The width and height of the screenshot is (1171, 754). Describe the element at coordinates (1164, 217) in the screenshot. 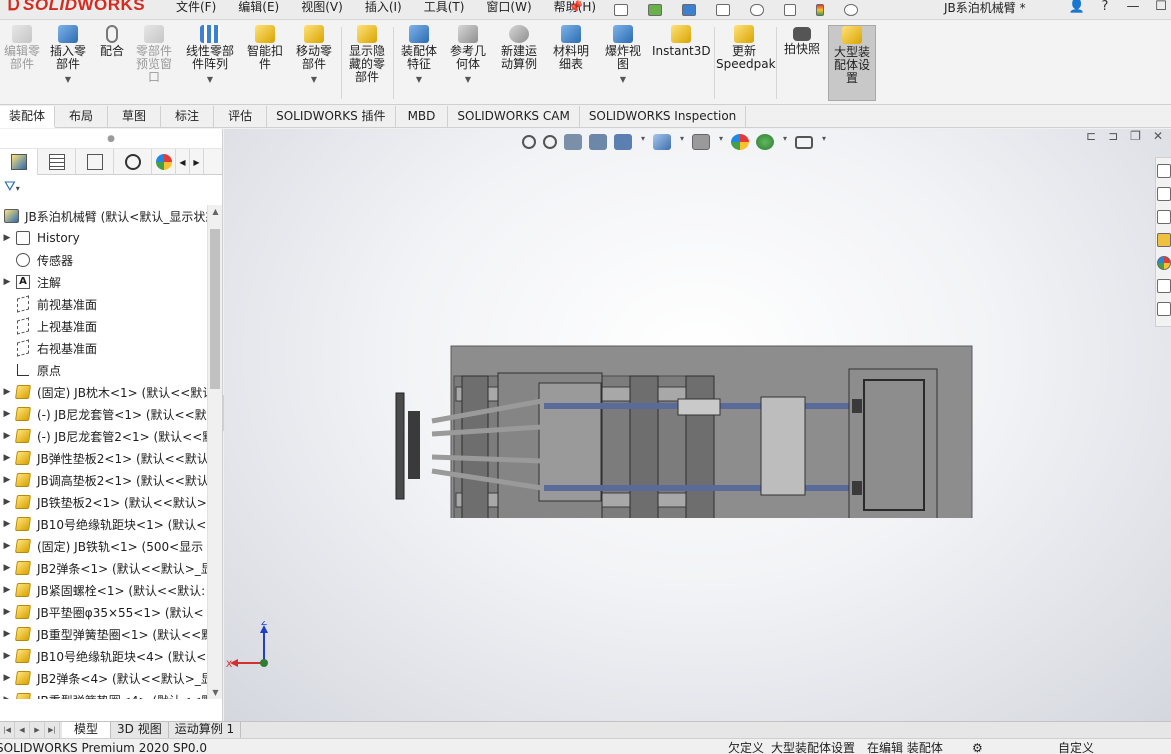

I see `file-explorer-icon` at that location.